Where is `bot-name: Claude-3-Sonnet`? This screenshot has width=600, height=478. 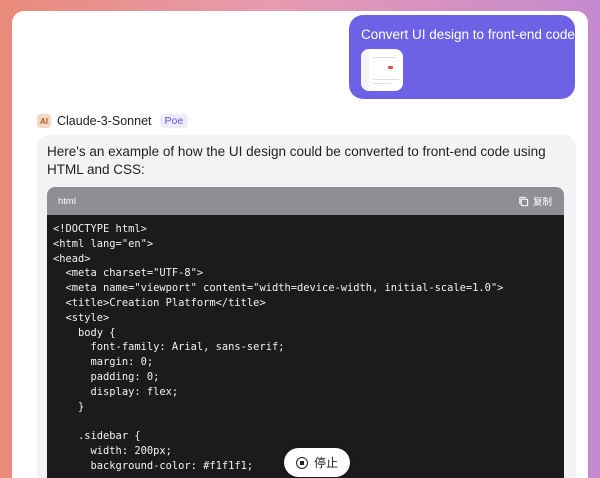 bot-name: Claude-3-Sonnet is located at coordinates (104, 121).